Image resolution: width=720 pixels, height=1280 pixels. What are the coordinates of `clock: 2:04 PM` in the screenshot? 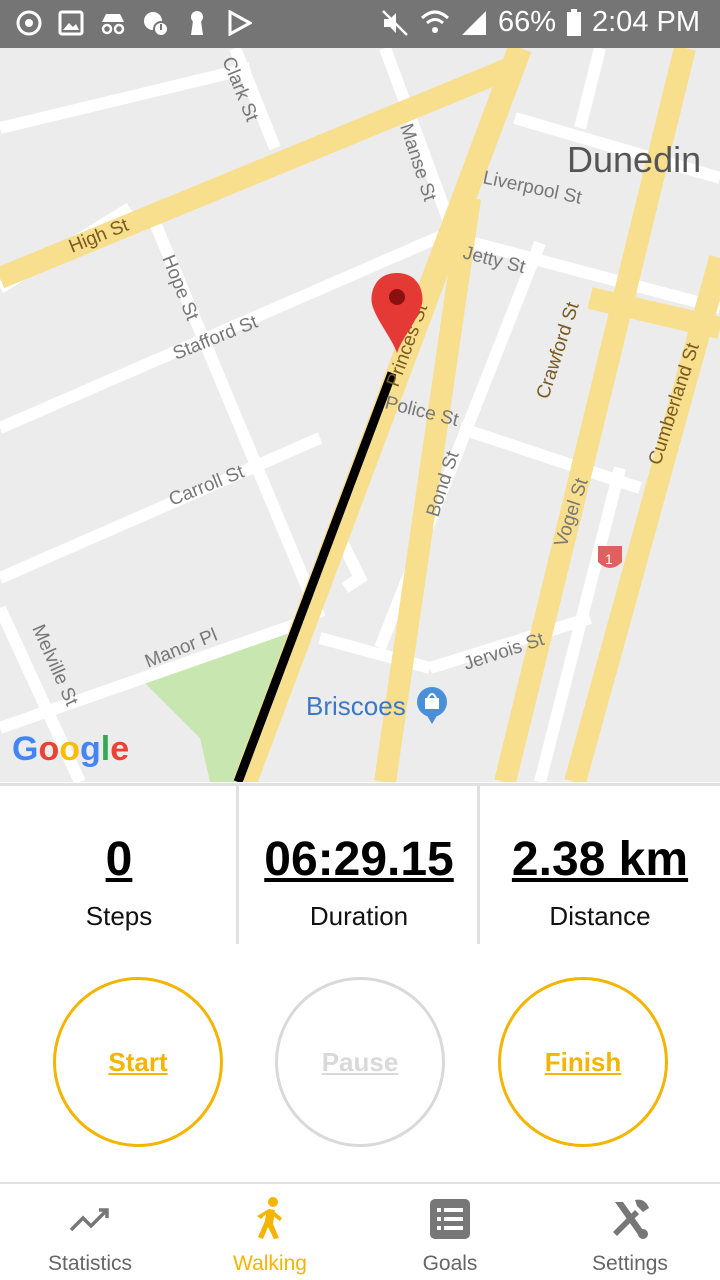 It's located at (646, 22).